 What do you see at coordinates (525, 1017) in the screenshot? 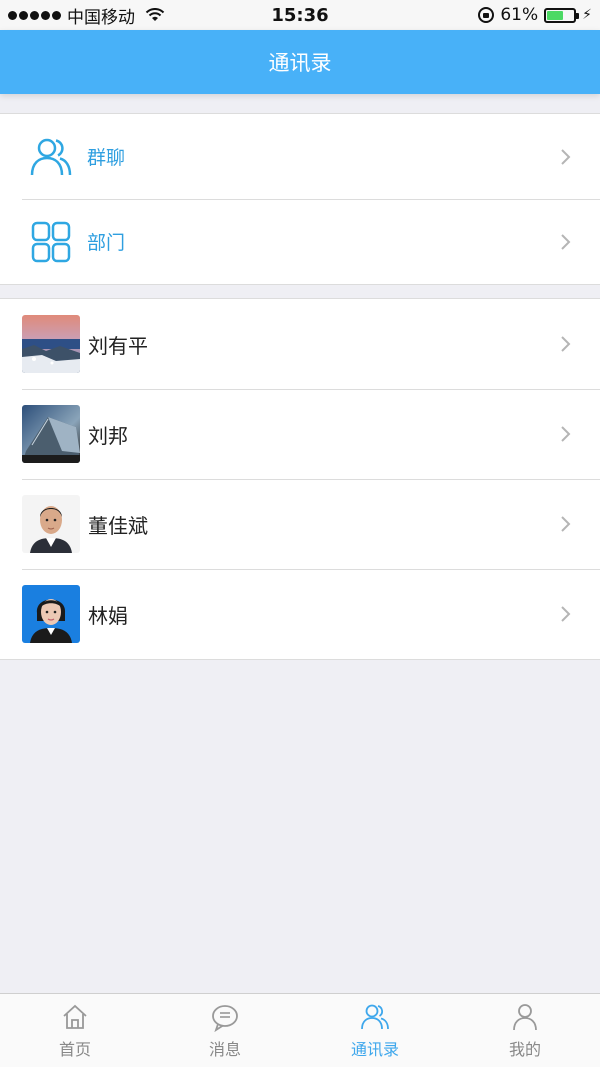
I see `profile-icon` at bounding box center [525, 1017].